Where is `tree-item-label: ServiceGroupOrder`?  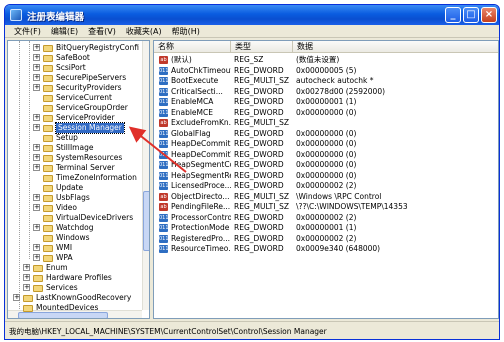 tree-item-label: ServiceGroupOrder is located at coordinates (92, 108).